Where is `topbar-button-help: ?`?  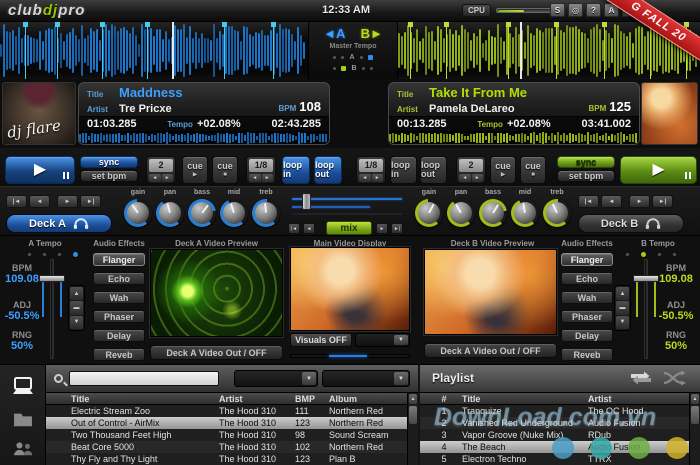
topbar-button-help: ? is located at coordinates (593, 10).